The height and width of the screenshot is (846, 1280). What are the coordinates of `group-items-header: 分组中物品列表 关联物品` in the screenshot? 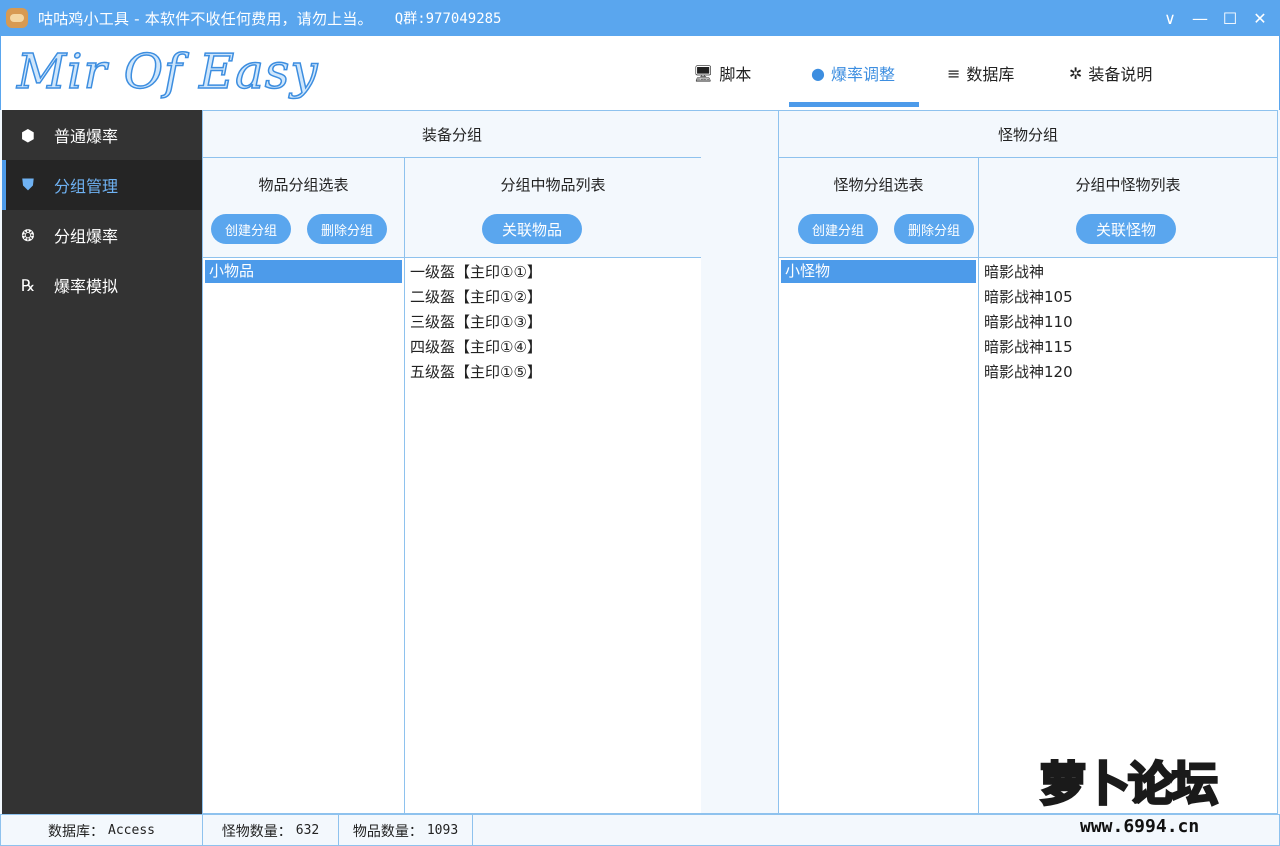 It's located at (553, 207).